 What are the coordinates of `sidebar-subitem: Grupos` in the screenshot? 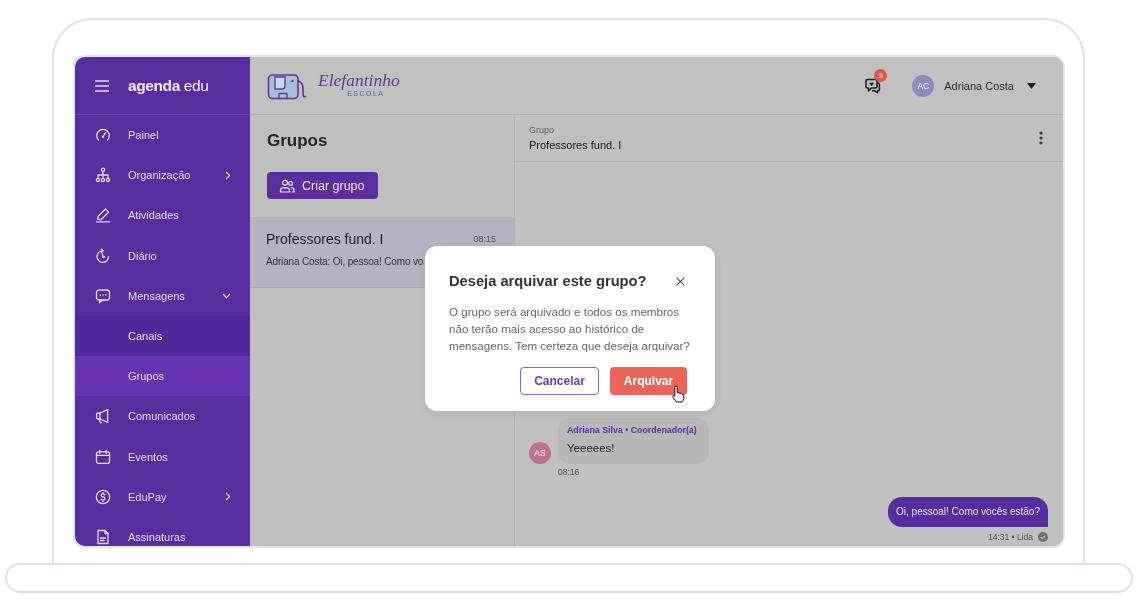 It's located at (162, 376).